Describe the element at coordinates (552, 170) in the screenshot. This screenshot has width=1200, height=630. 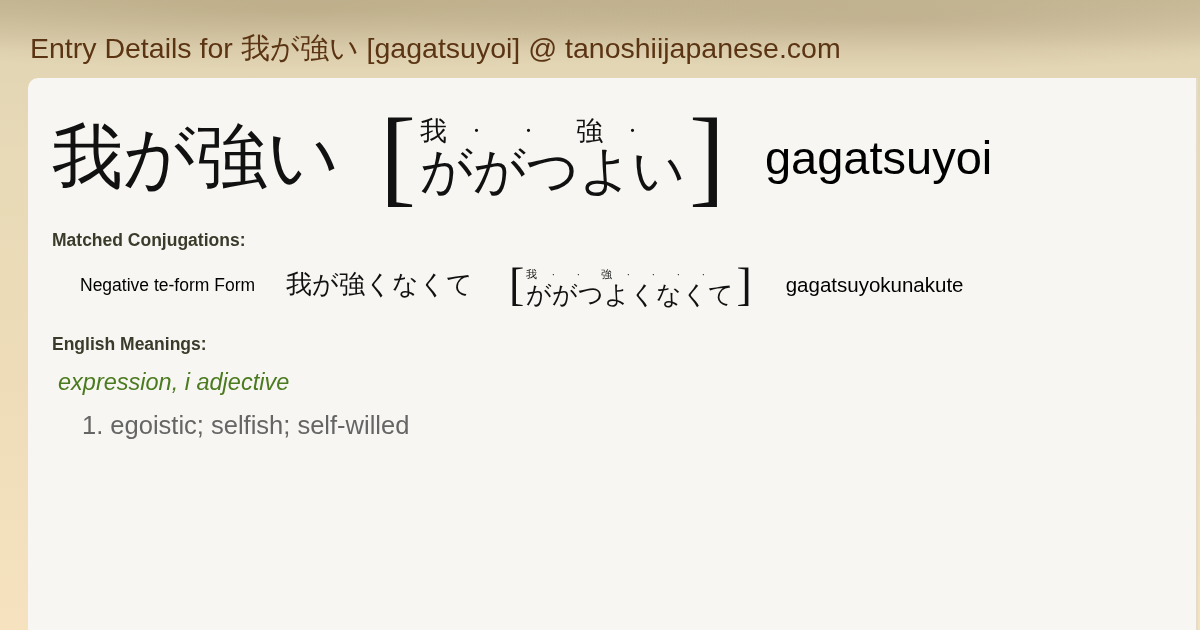
I see `reading-kana: ががつよい` at that location.